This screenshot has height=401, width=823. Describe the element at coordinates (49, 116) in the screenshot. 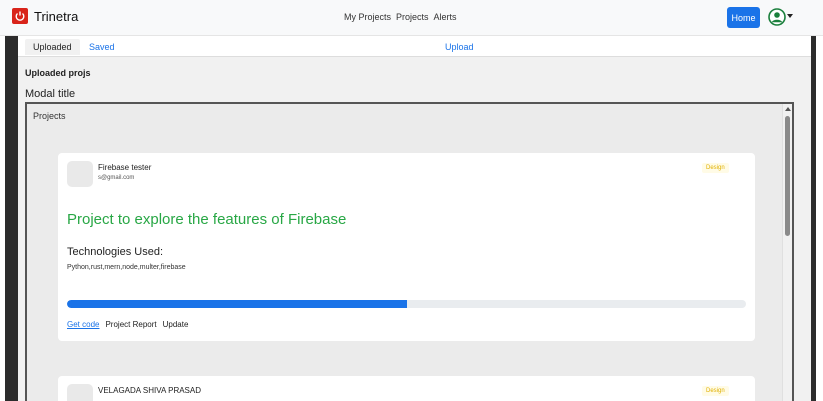

I see `projects-label: Projects` at that location.